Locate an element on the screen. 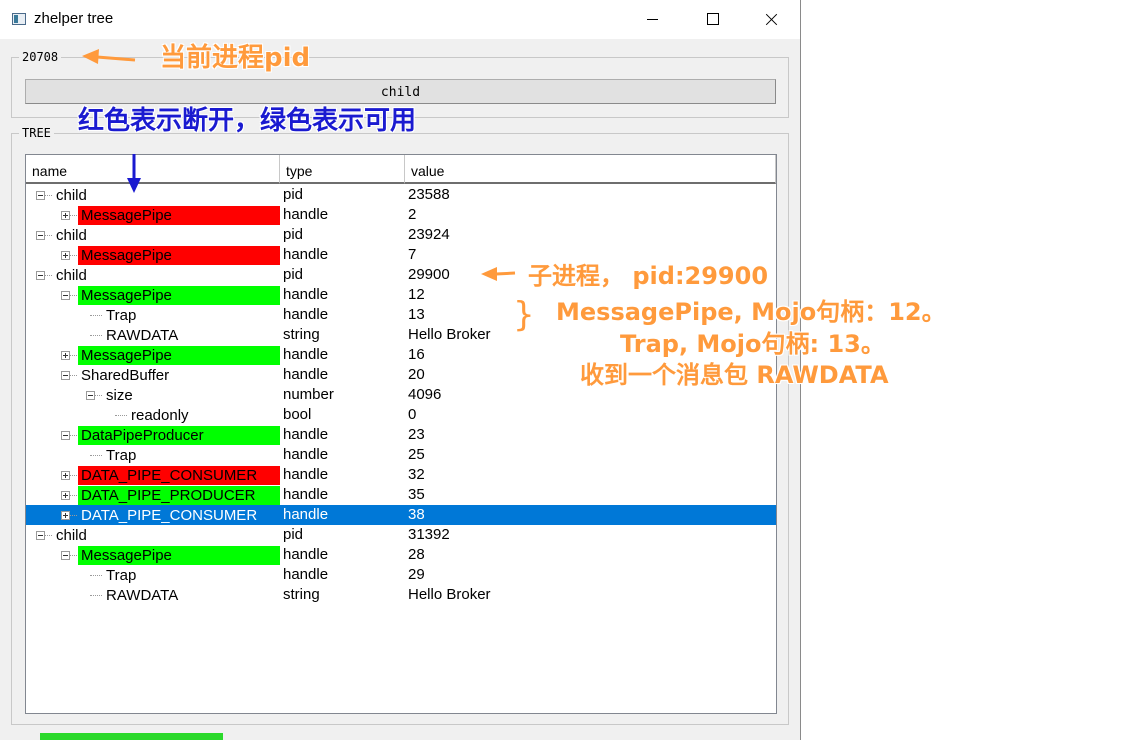 The image size is (1129, 740). tree-row: MessagePipe handle 28 is located at coordinates (401, 555).